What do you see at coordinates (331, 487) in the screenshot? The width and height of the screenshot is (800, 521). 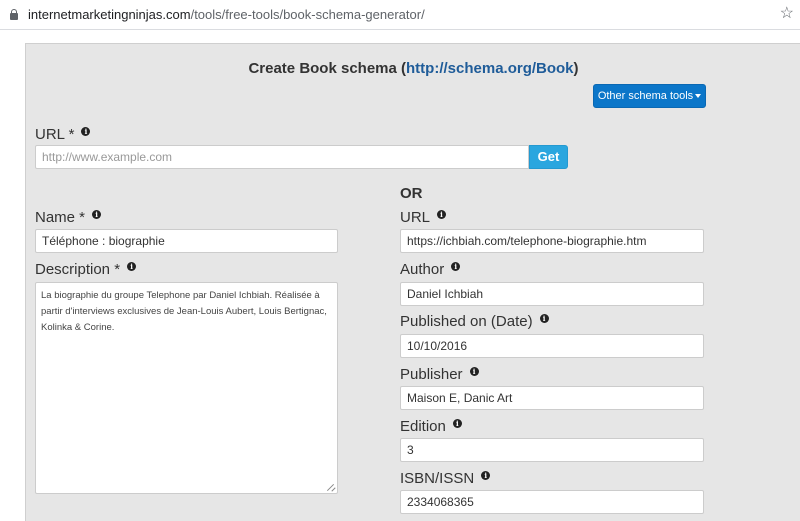 I see `resize-handle-icon` at bounding box center [331, 487].